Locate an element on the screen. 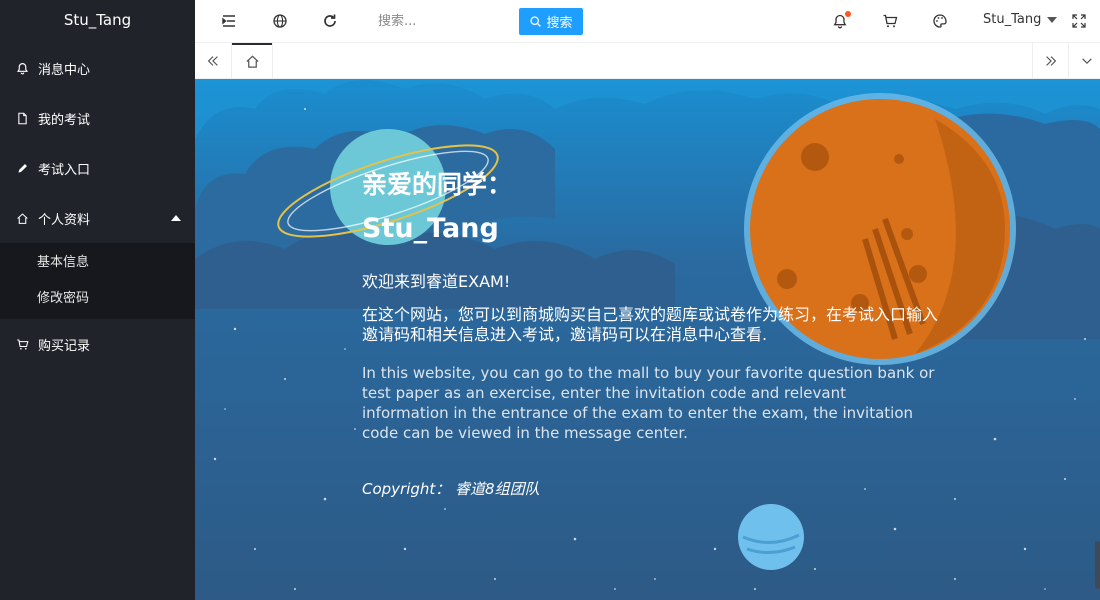  copyright-text: Copyright： 睿道8组团队 is located at coordinates (451, 489).